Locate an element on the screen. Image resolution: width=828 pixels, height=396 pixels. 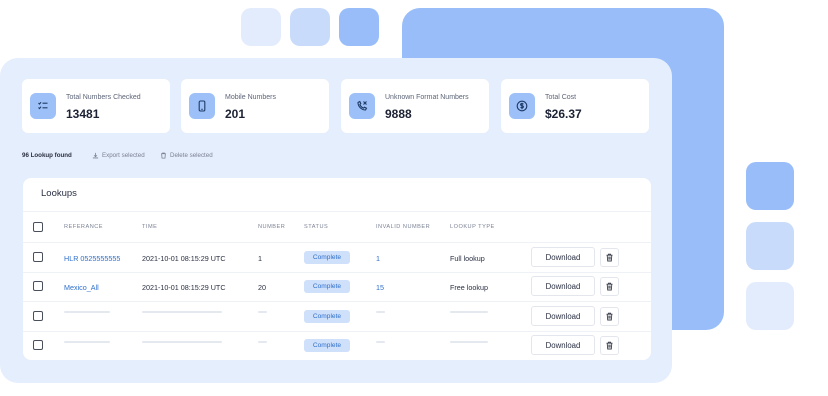
stat-value: 13481 is located at coordinates (83, 114).